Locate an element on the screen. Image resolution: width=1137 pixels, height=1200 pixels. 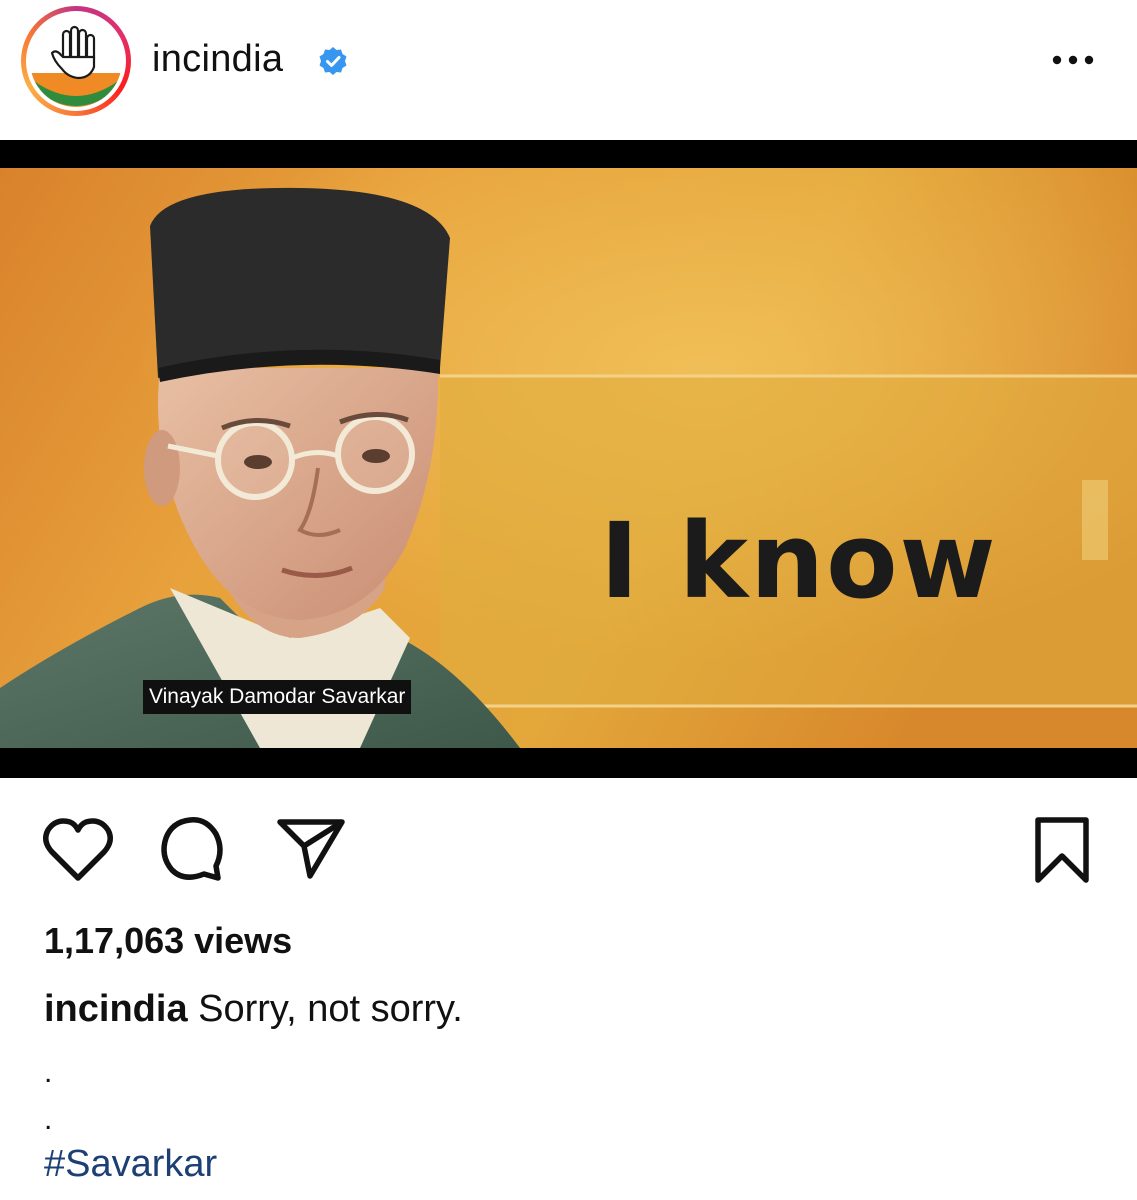
profile-avatar is located at coordinates (76, 61).